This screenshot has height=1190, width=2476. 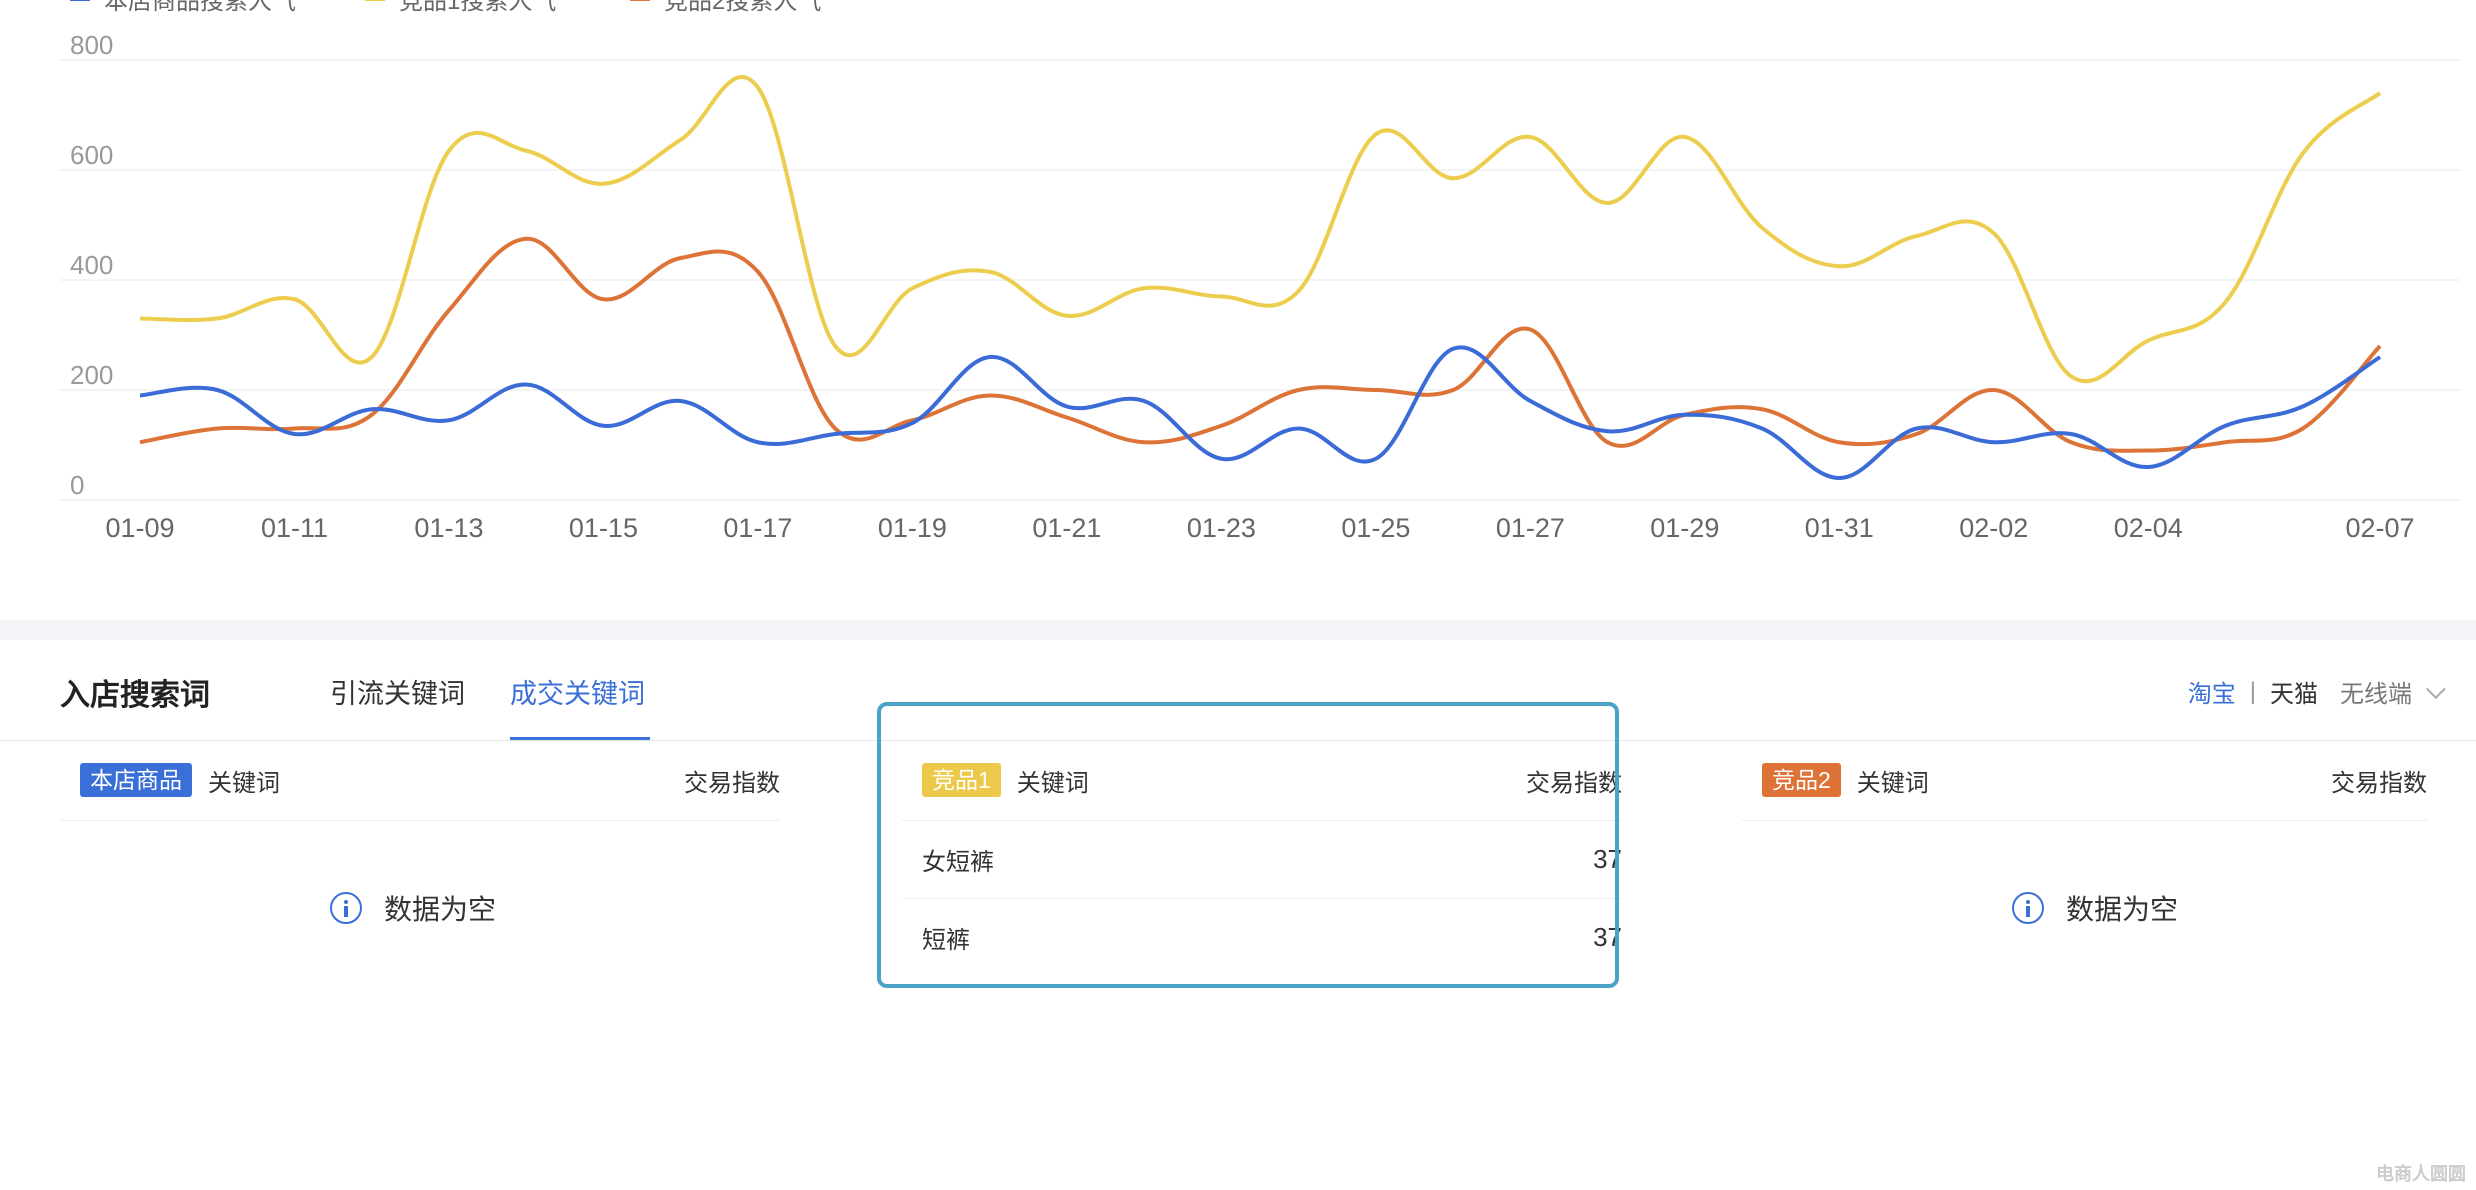 What do you see at coordinates (603, 528) in the screenshot?
I see `x-tick-label: 01-15` at bounding box center [603, 528].